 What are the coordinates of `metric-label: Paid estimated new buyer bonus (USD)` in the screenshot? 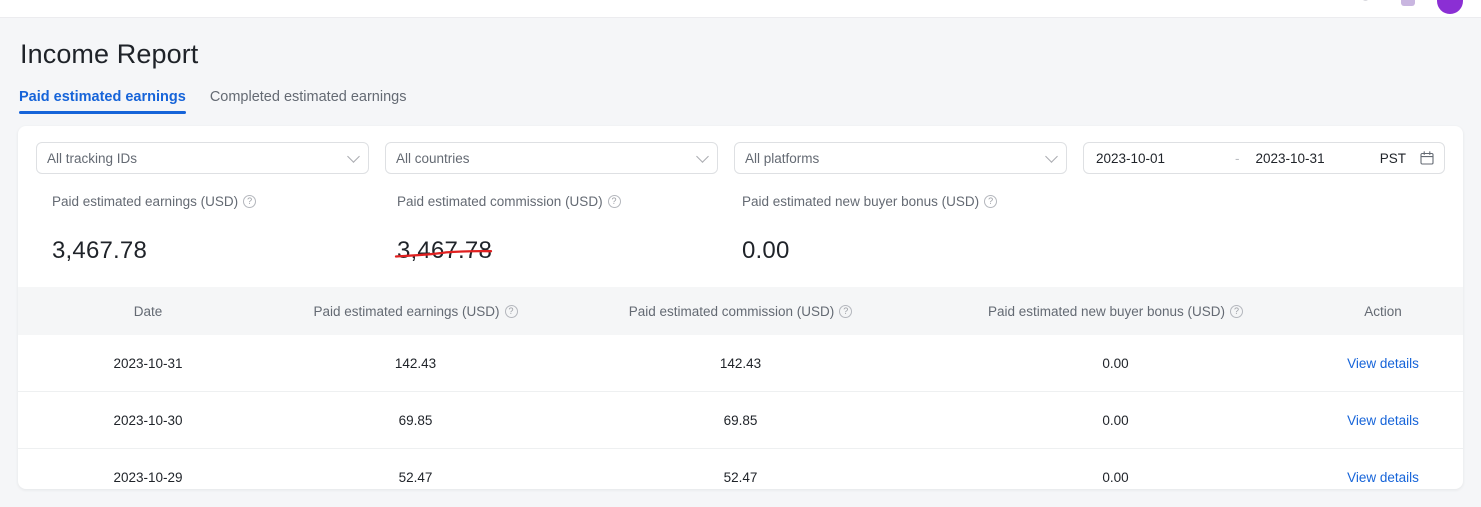 It's located at (914, 201).